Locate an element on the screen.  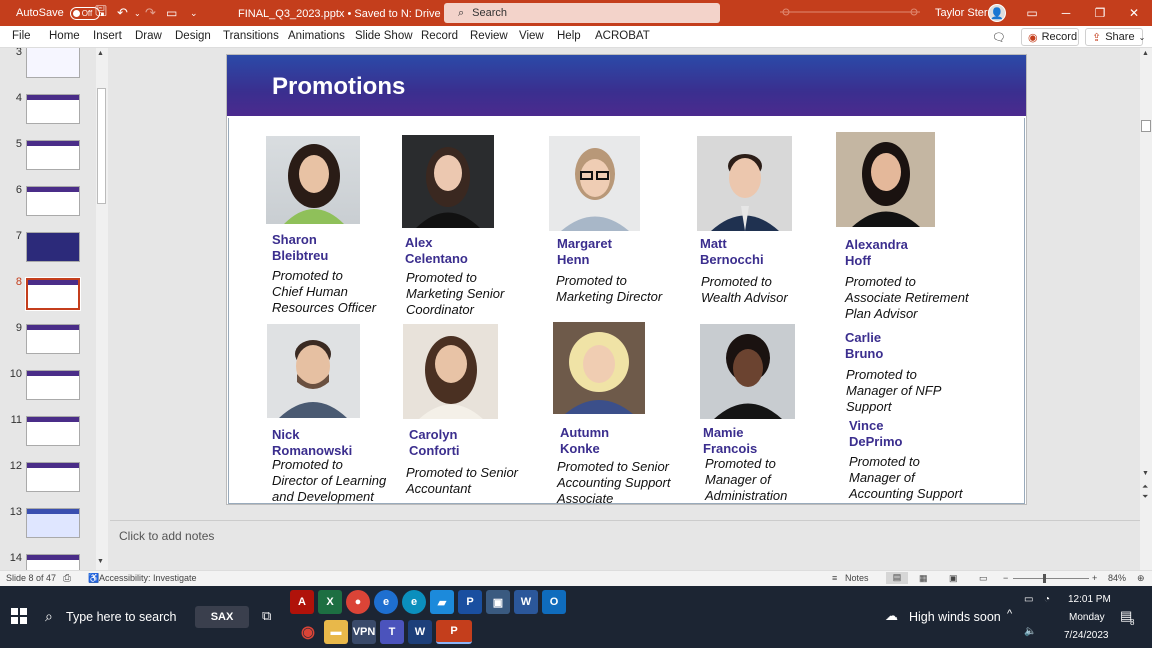
tab-review: Review is located at coordinates (489, 36).